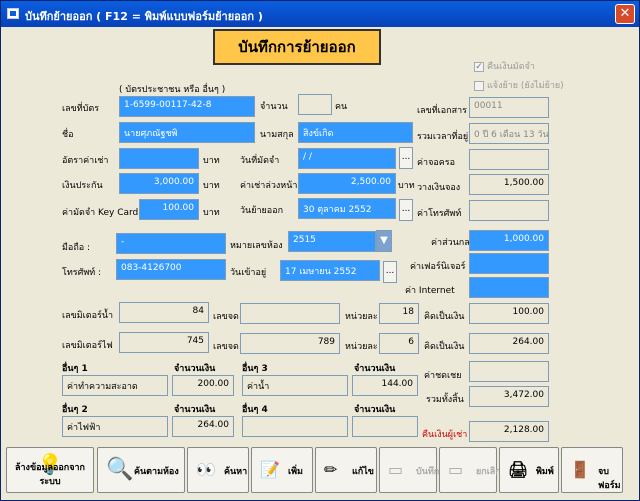 This screenshot has width=640, height=501. I want to click on search-icon: 🔍, so click(120, 469).